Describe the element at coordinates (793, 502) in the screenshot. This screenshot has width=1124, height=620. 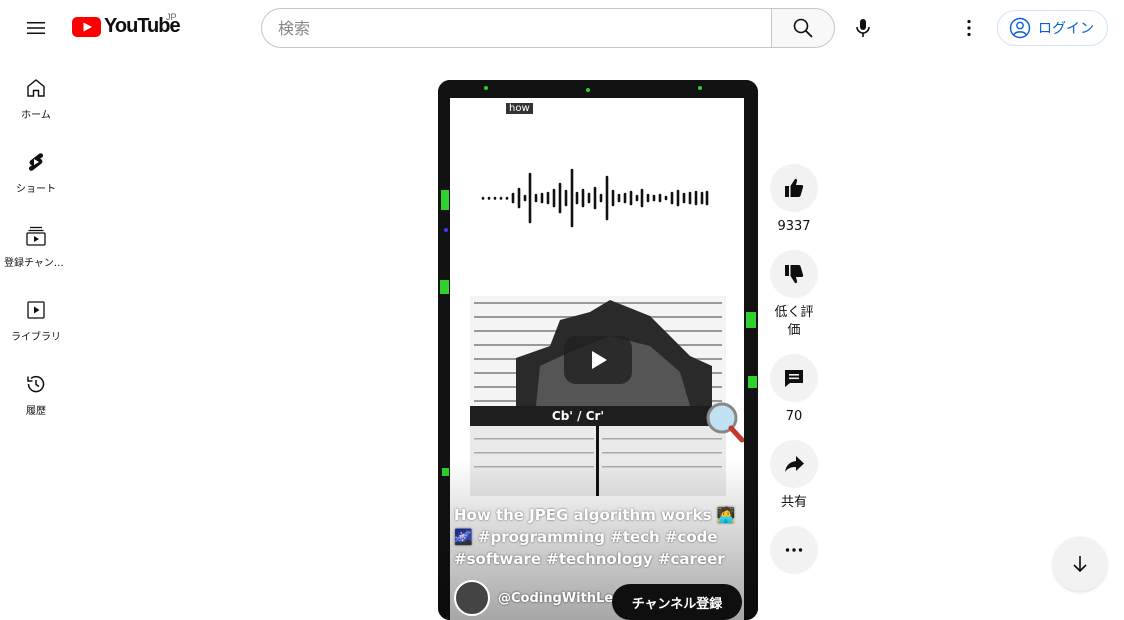
I see `share-label: 共有` at that location.